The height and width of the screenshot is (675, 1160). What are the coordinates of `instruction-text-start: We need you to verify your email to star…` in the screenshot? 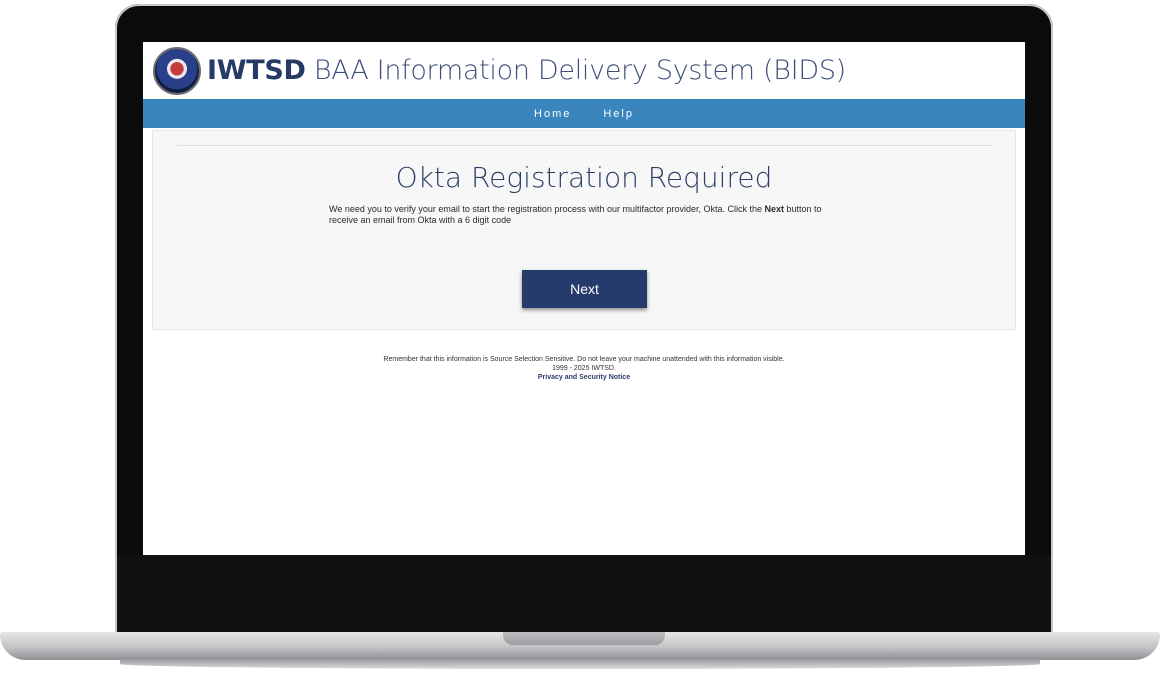 It's located at (547, 209).